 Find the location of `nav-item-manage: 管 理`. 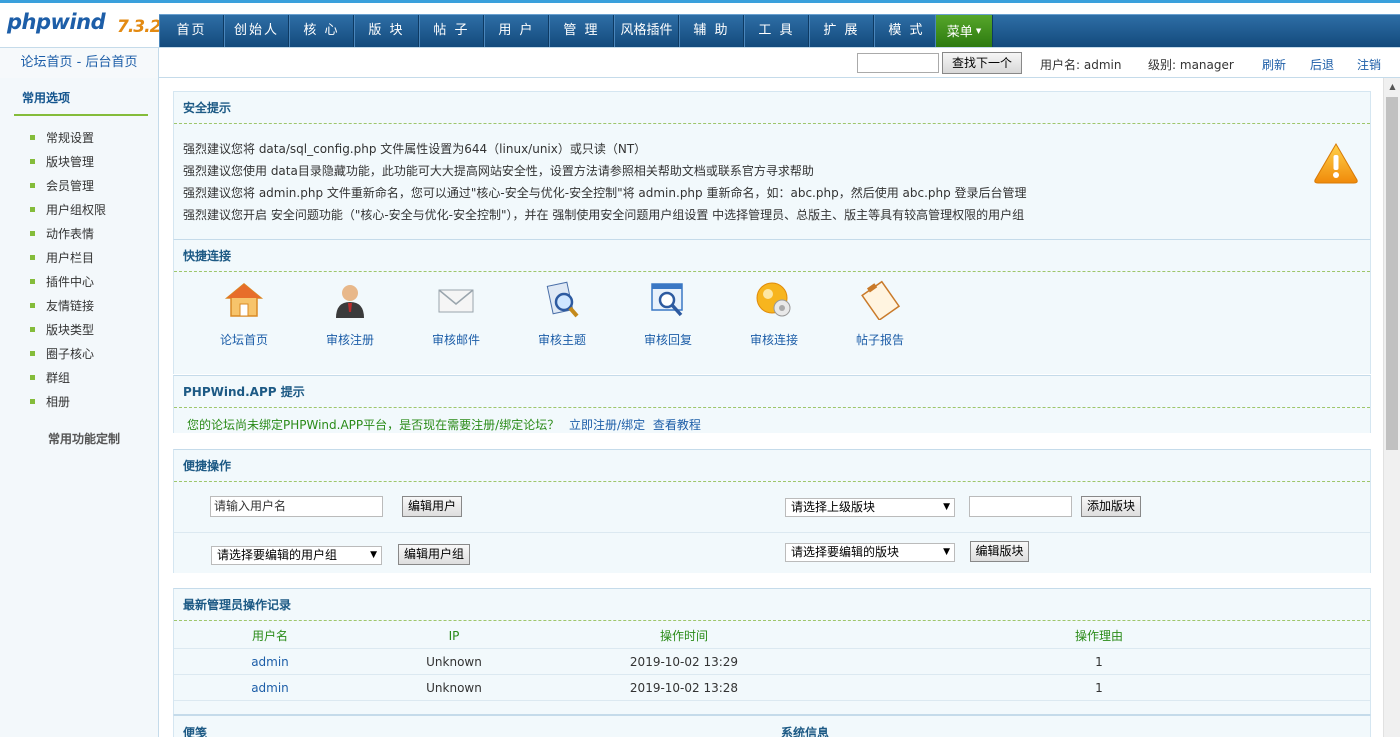

nav-item-manage: 管 理 is located at coordinates (581, 31).